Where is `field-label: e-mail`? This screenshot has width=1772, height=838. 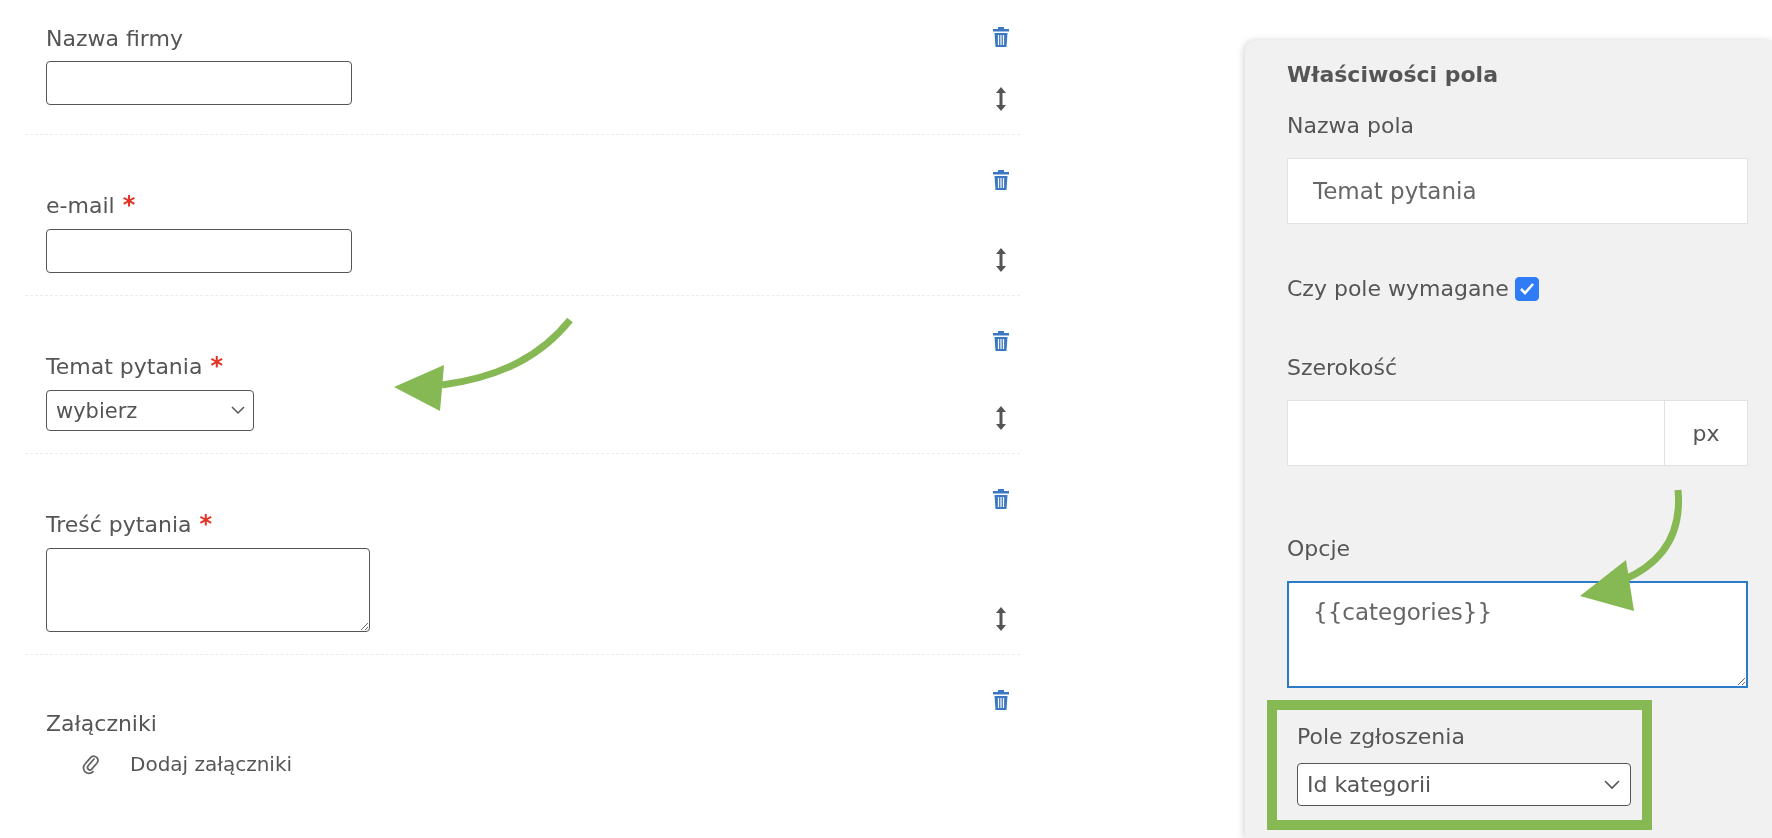
field-label: e-mail is located at coordinates (80, 205).